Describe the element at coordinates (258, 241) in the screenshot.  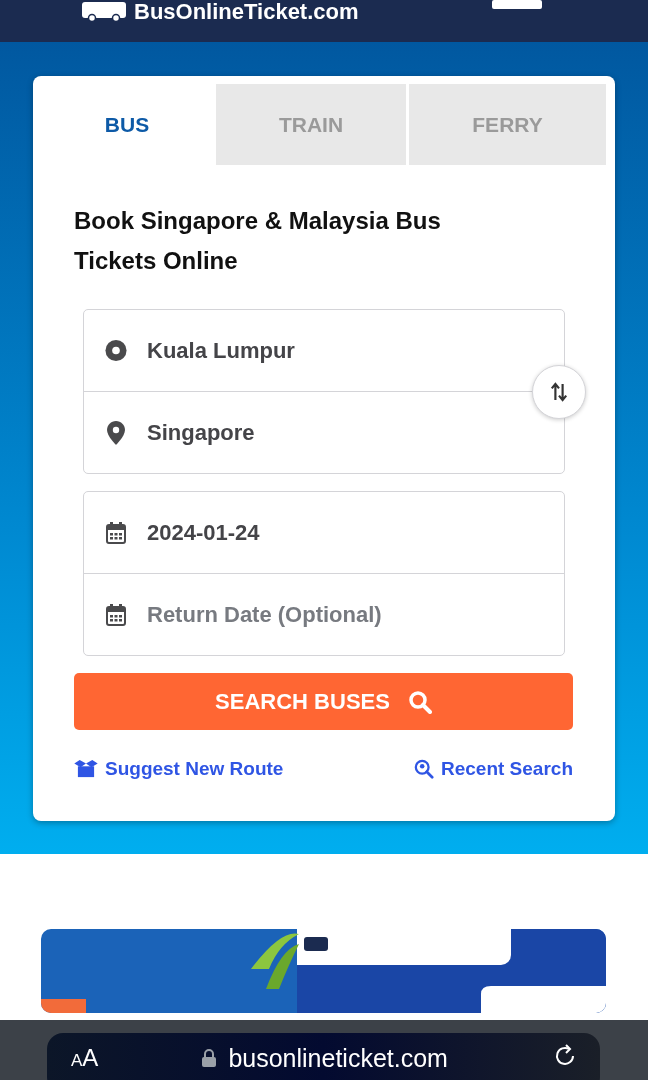
I see `heading: Book Singapore & Malaysia Bus Tickets Online` at that location.